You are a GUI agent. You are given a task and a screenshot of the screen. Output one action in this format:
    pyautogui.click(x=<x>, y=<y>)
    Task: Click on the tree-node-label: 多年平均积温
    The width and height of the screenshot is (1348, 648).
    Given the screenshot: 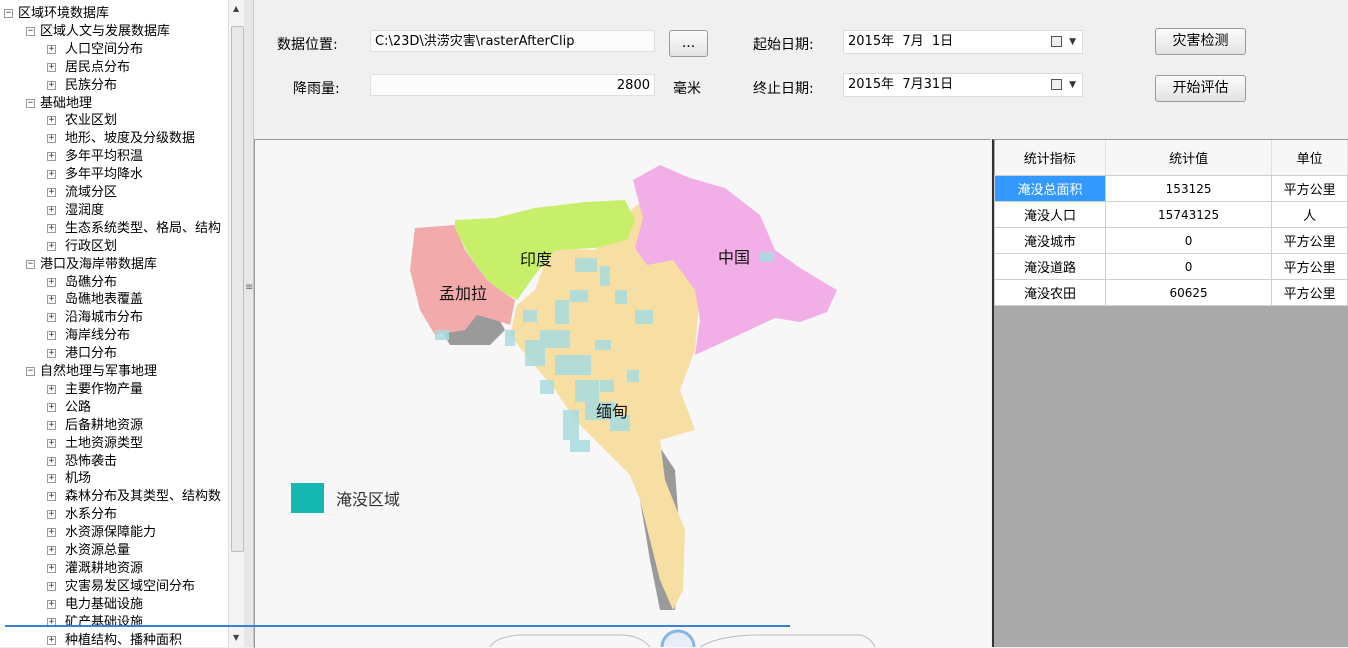 What is the action you would take?
    pyautogui.click(x=104, y=157)
    